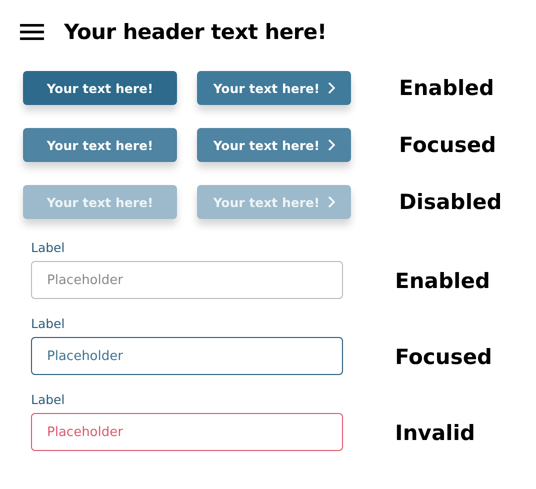 The height and width of the screenshot is (489, 536). I want to click on state-caption: Disabled, so click(450, 202).